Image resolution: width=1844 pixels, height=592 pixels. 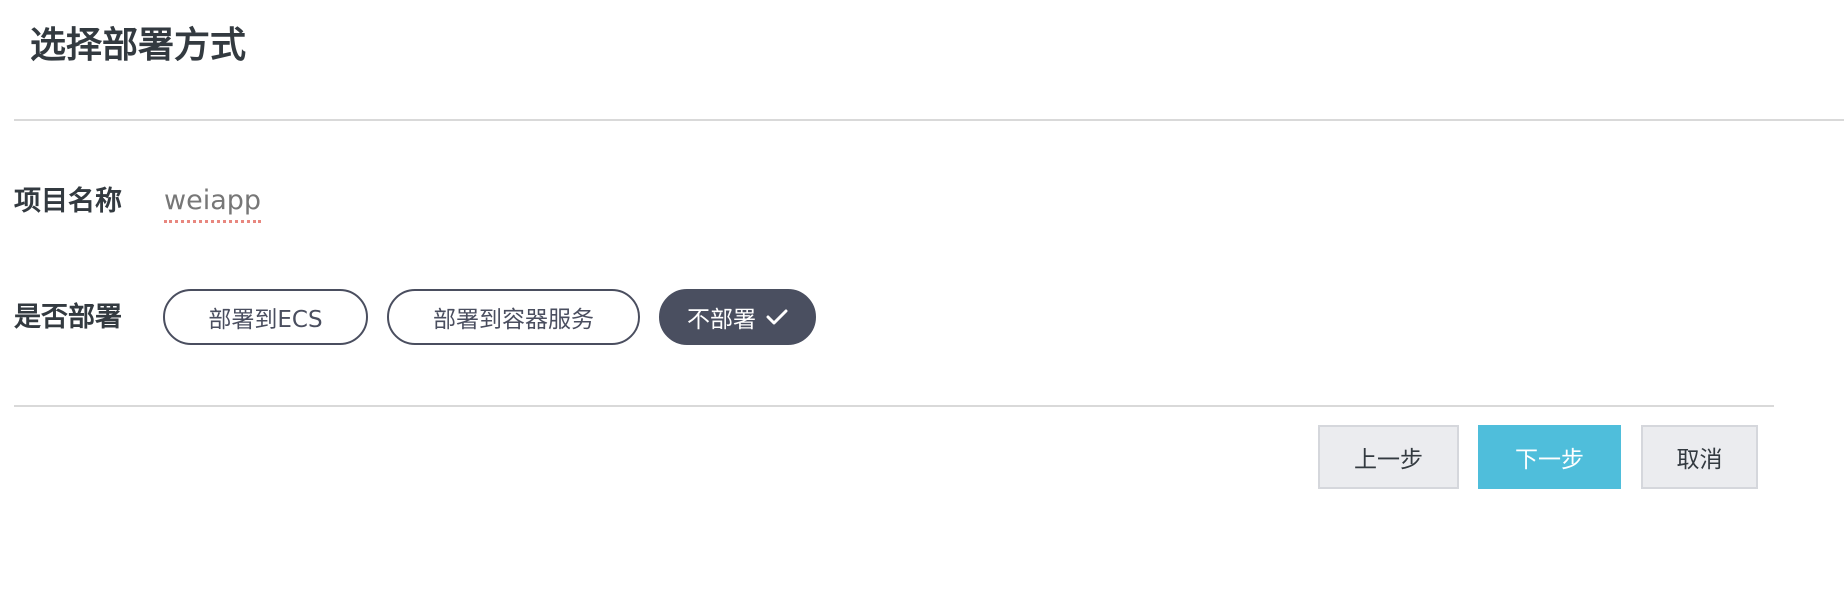 What do you see at coordinates (138, 45) in the screenshot?
I see `dialog-title: 选择部署方式` at bounding box center [138, 45].